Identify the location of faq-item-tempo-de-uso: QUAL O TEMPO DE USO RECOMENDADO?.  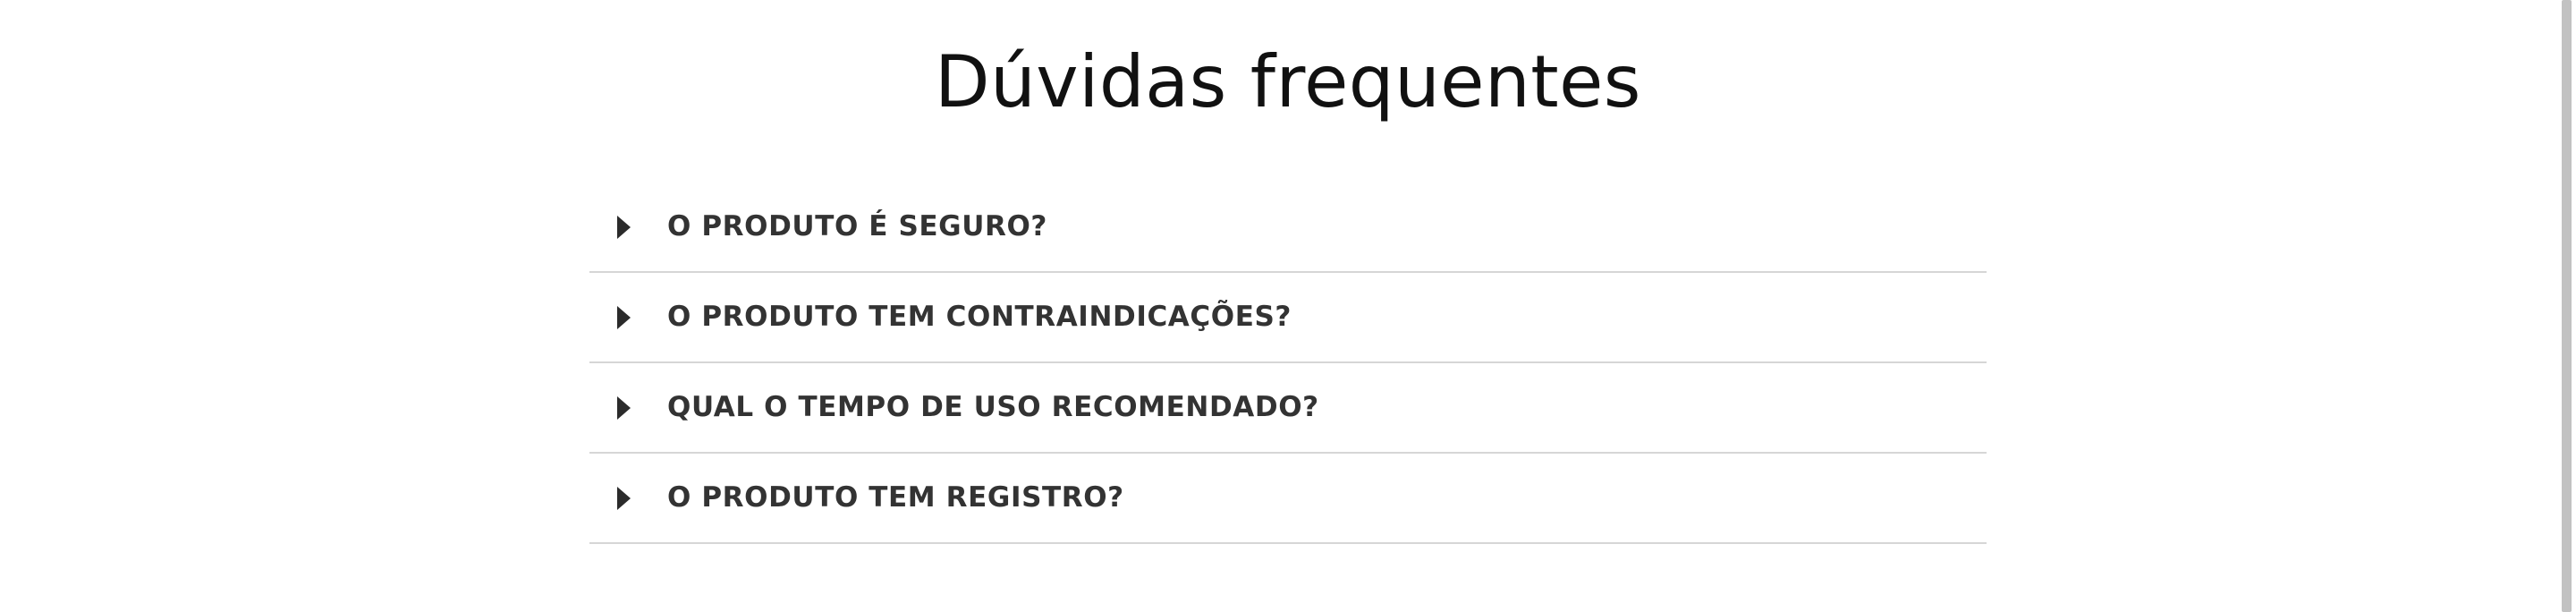
(1288, 408).